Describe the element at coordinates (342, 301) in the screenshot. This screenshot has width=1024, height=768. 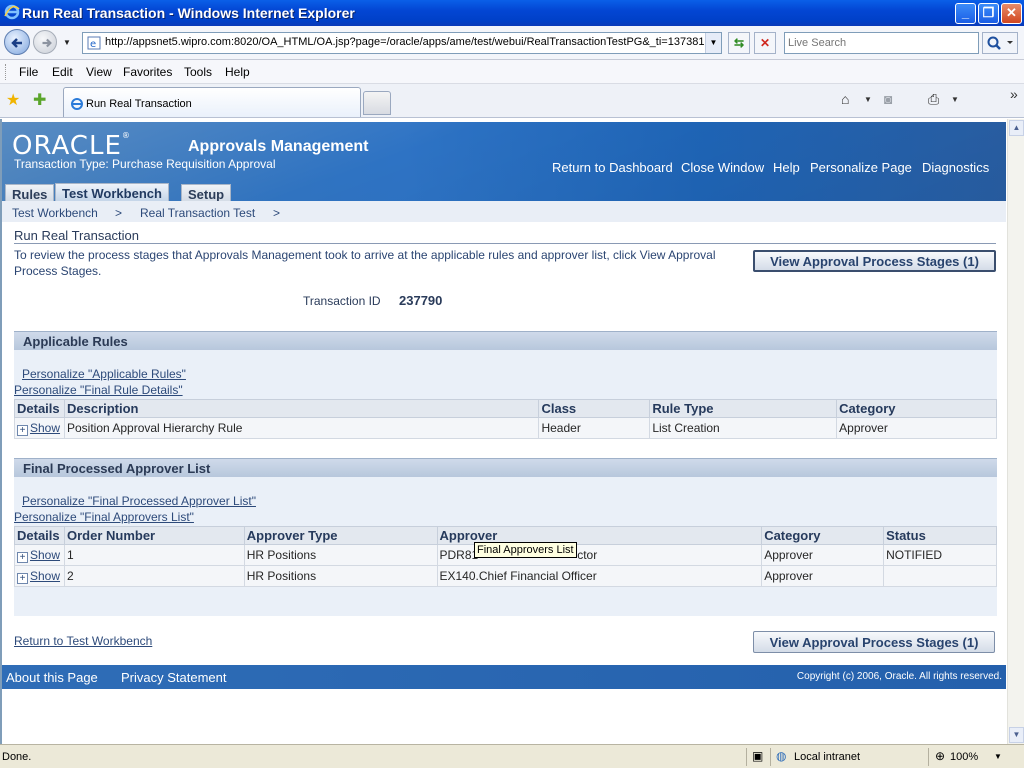
I see `transaction-id-label: Transaction ID` at that location.